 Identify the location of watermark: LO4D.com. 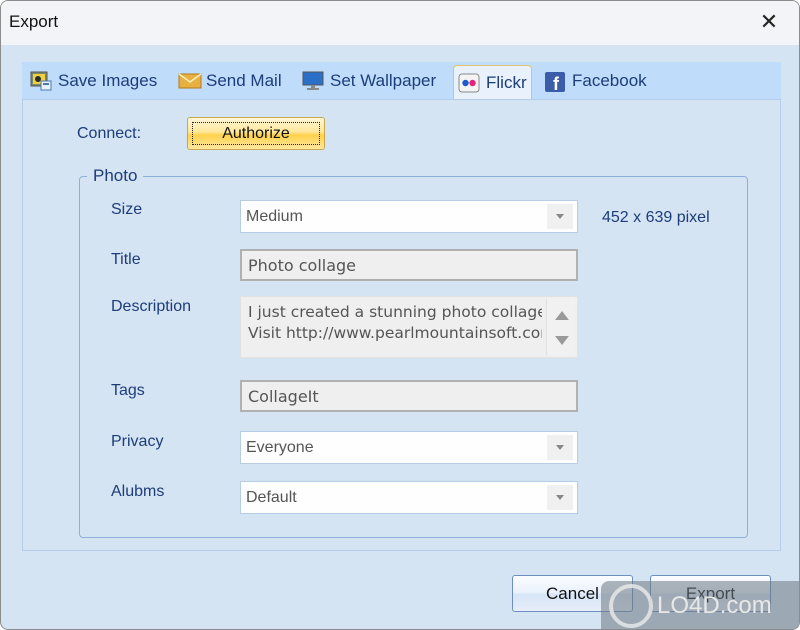
(700, 605).